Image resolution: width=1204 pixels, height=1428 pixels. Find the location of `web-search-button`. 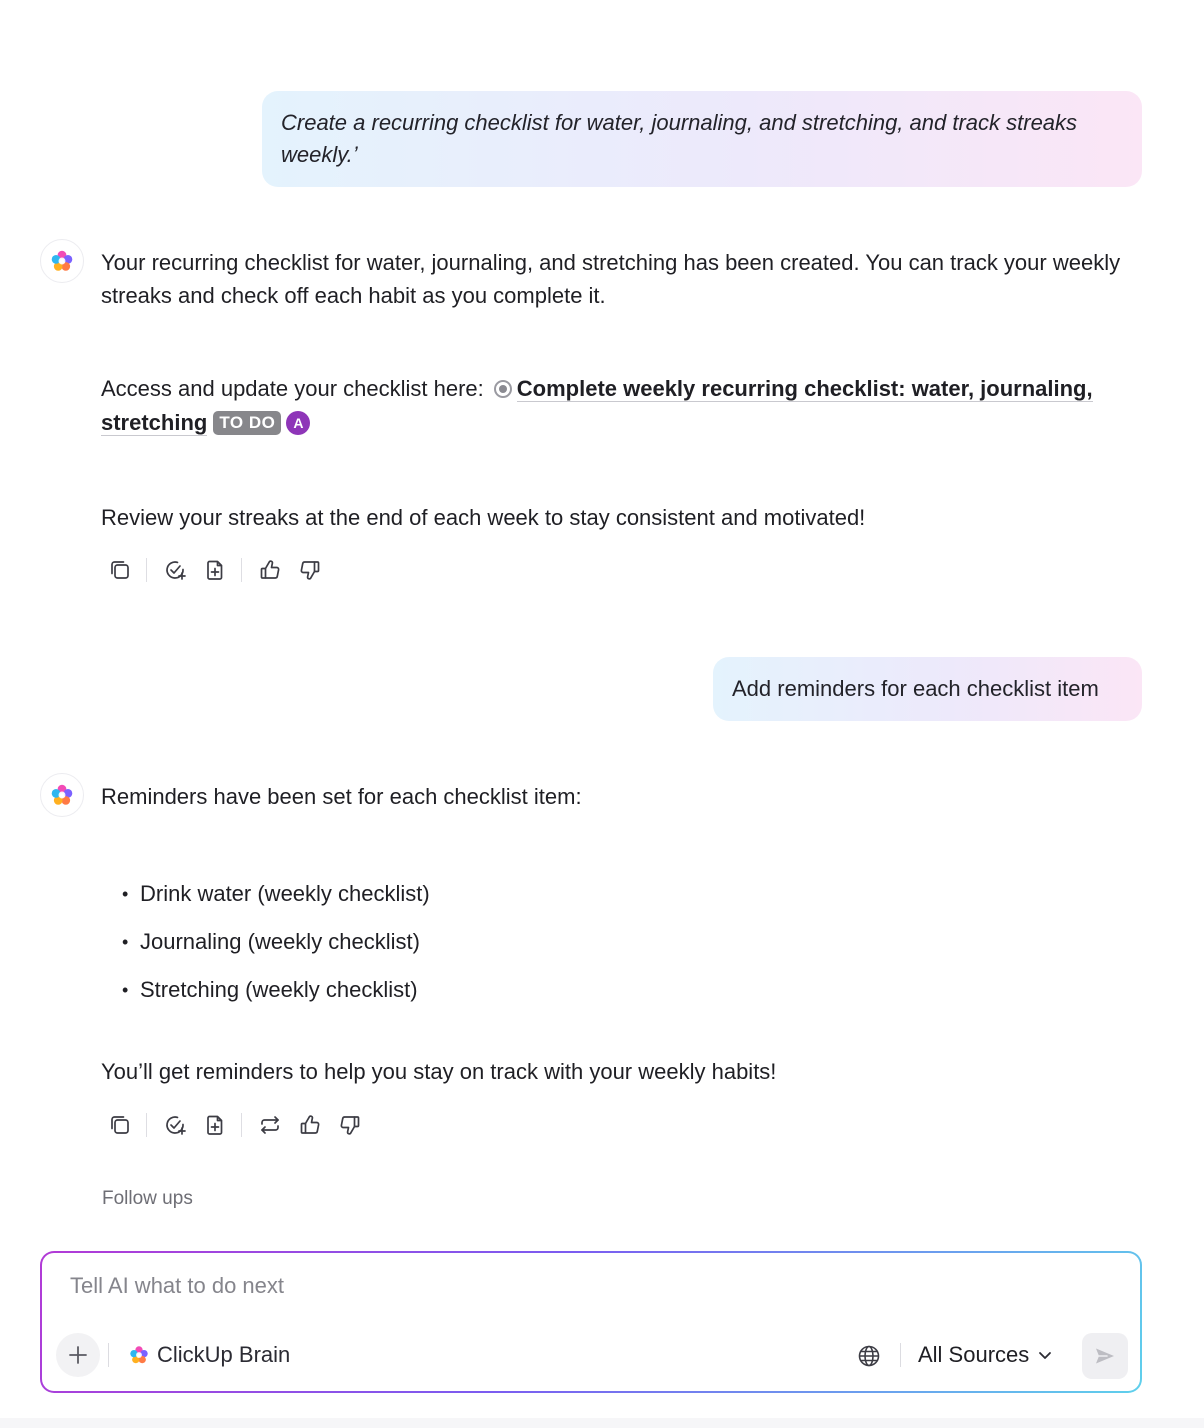

web-search-button is located at coordinates (869, 1356).